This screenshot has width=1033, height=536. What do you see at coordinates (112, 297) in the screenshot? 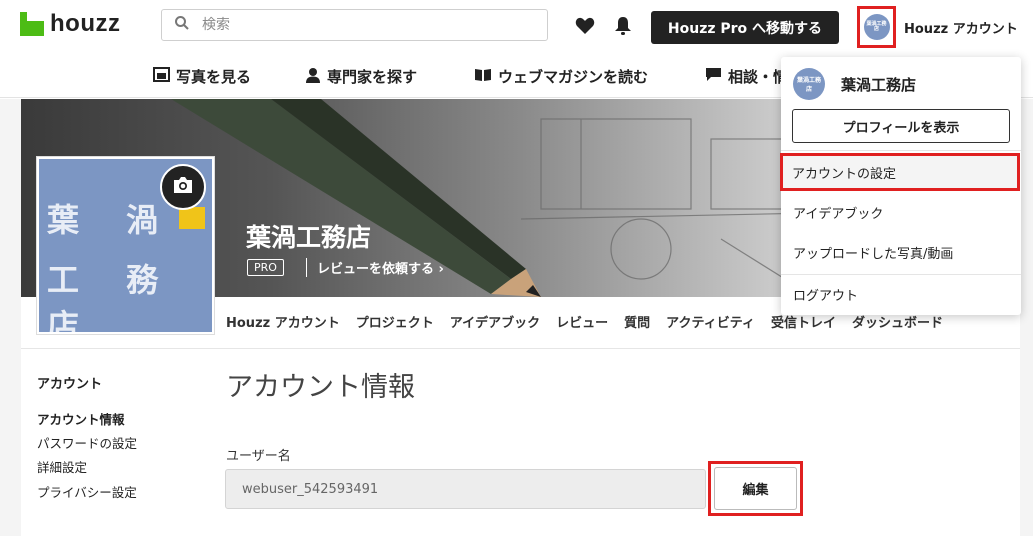
I see `profile-picture-text-line2: 工 務 店` at bounding box center [112, 297].